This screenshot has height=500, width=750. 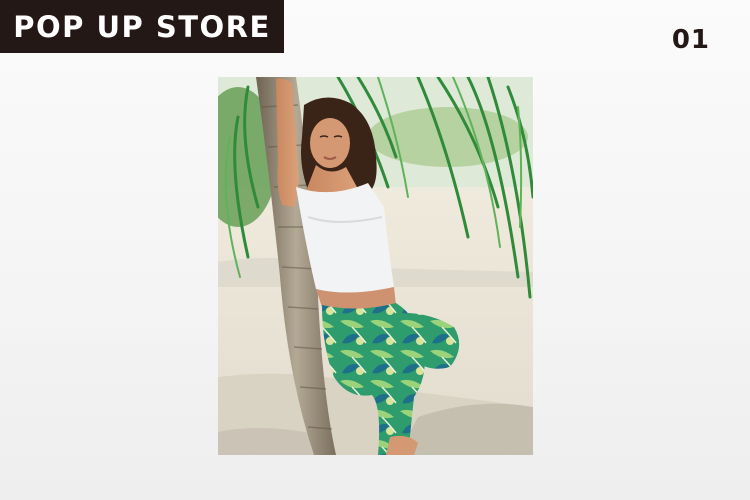 I want to click on issue-number: 01, so click(x=690, y=40).